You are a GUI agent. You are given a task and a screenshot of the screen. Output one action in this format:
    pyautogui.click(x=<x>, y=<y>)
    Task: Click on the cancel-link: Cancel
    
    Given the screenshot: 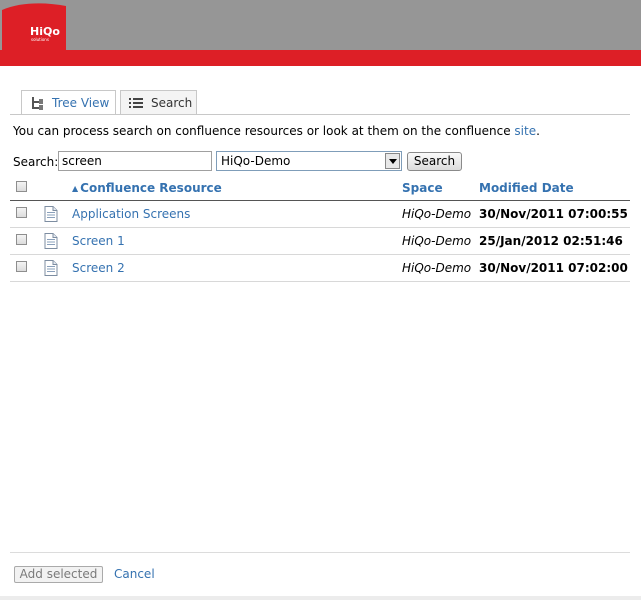 What is the action you would take?
    pyautogui.click(x=134, y=574)
    